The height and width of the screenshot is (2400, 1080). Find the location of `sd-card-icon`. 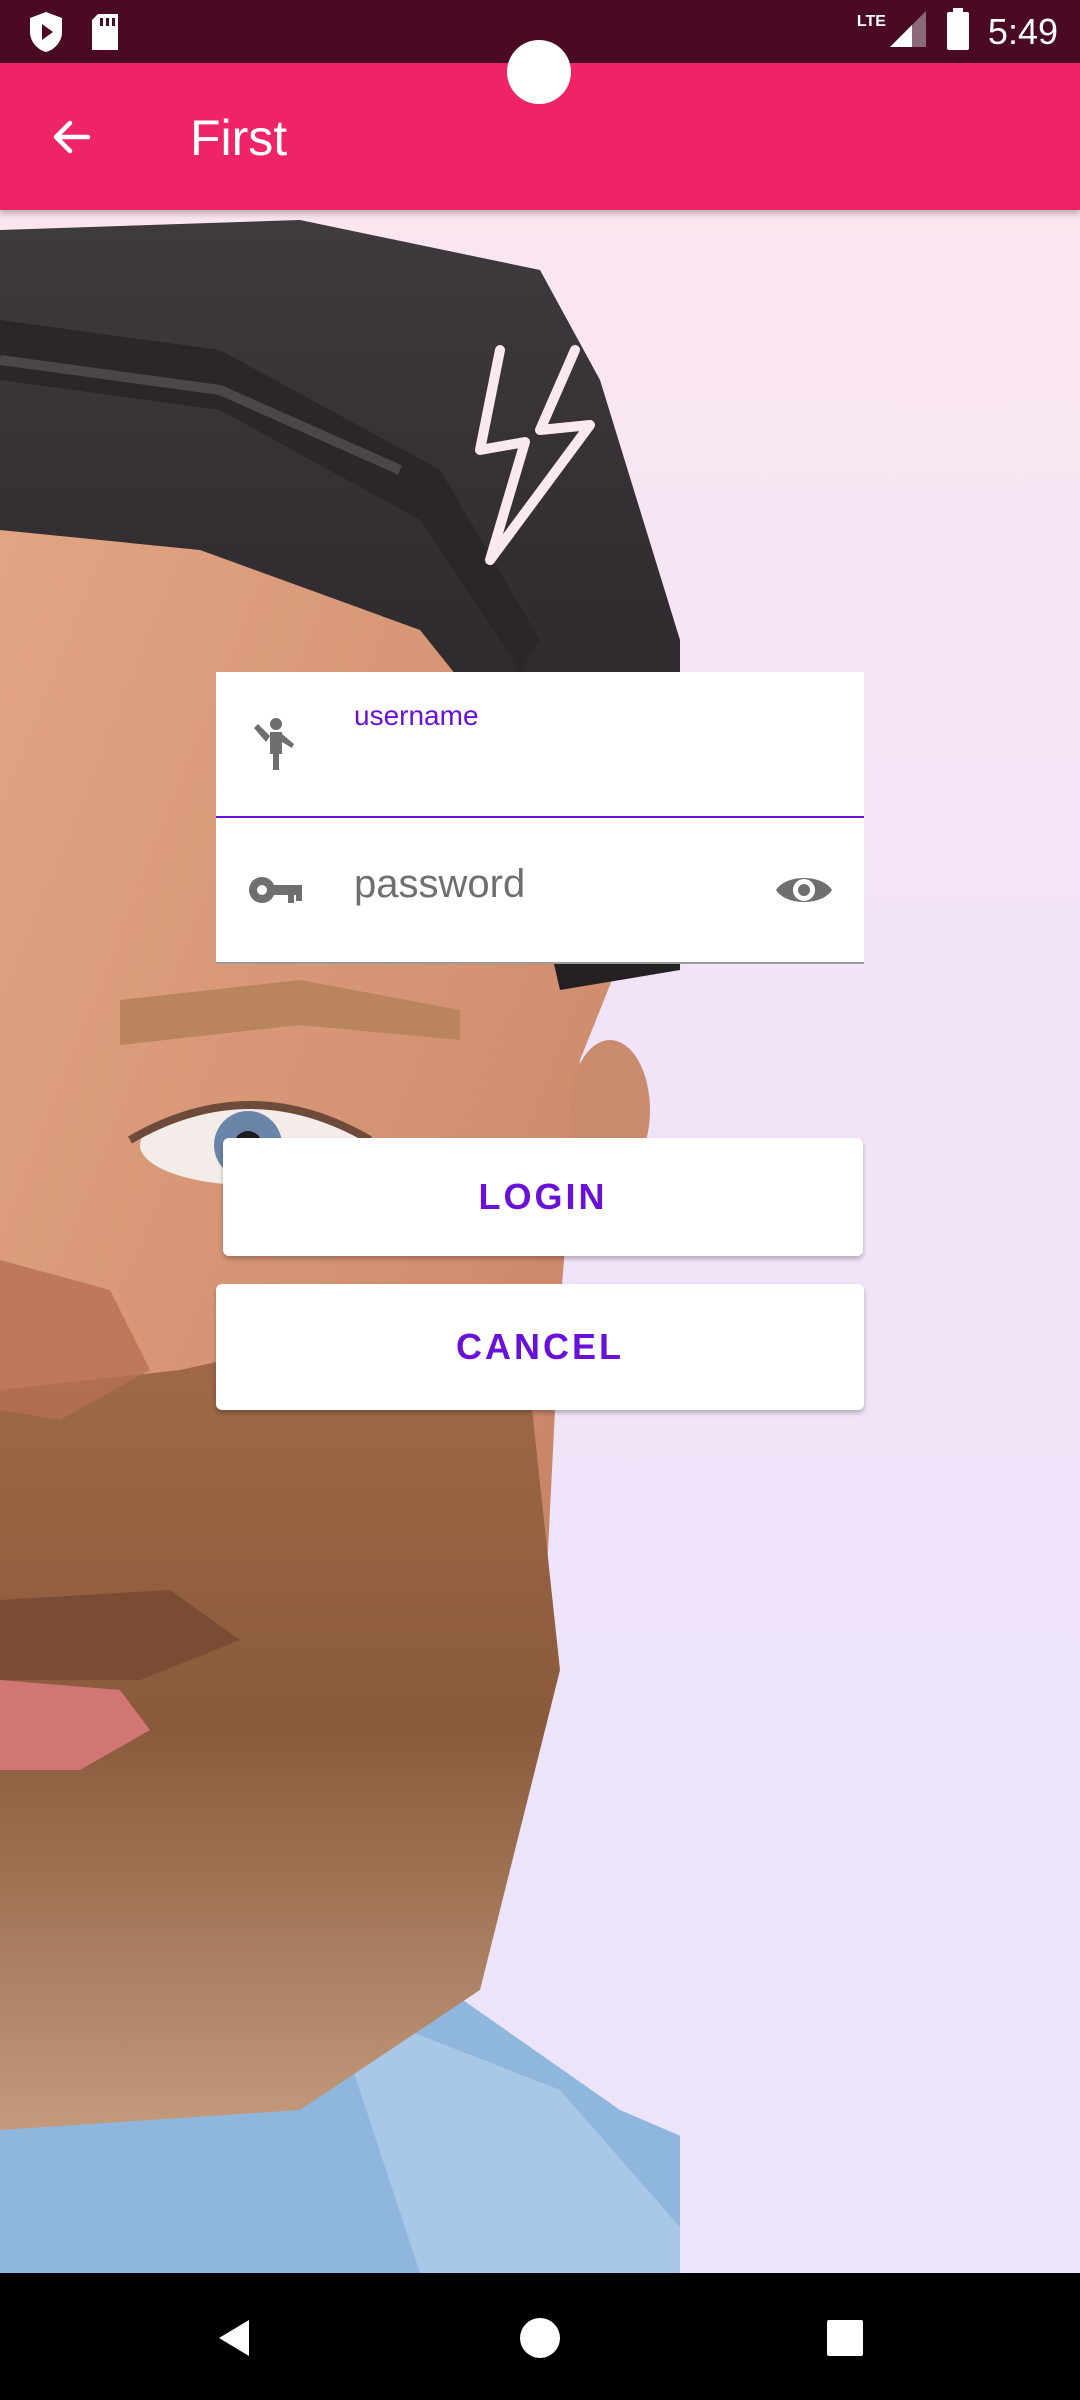

sd-card-icon is located at coordinates (105, 34).